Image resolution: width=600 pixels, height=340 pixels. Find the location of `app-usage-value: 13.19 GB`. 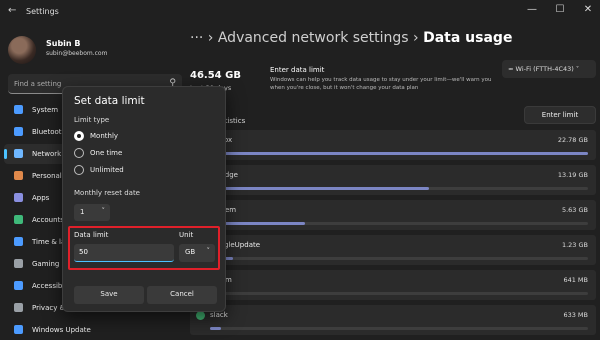

app-usage-value: 13.19 GB is located at coordinates (572, 175).